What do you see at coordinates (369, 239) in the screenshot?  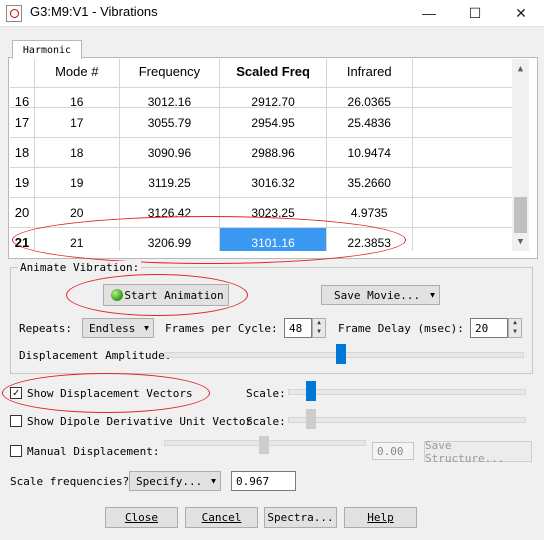 I see `cell-infrared: 22.3853` at bounding box center [369, 239].